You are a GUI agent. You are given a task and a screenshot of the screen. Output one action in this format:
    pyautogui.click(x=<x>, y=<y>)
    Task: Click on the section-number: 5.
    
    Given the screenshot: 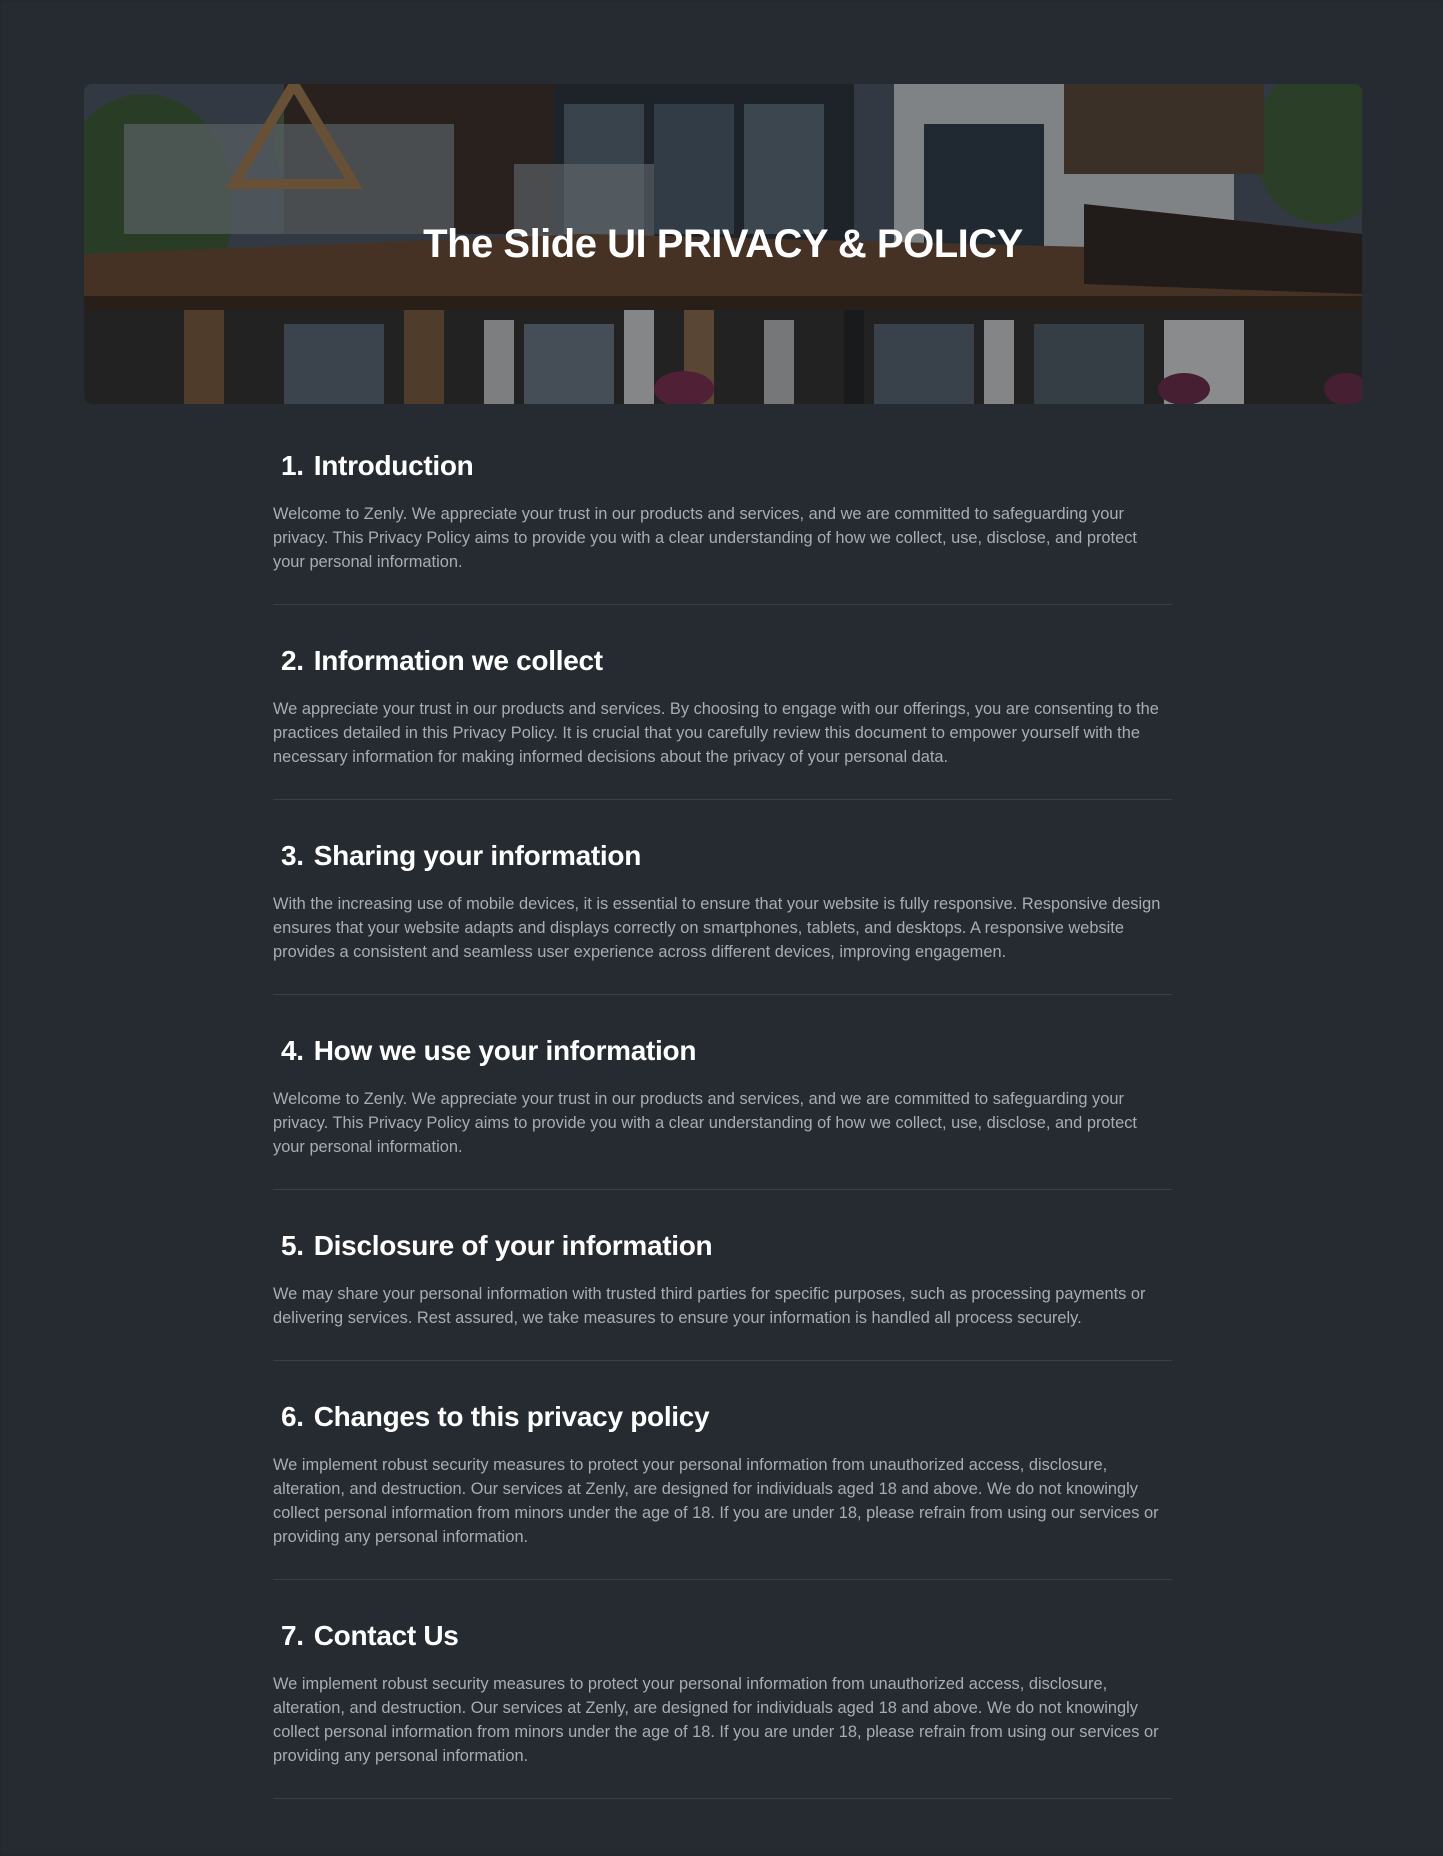 What is the action you would take?
    pyautogui.click(x=292, y=1245)
    